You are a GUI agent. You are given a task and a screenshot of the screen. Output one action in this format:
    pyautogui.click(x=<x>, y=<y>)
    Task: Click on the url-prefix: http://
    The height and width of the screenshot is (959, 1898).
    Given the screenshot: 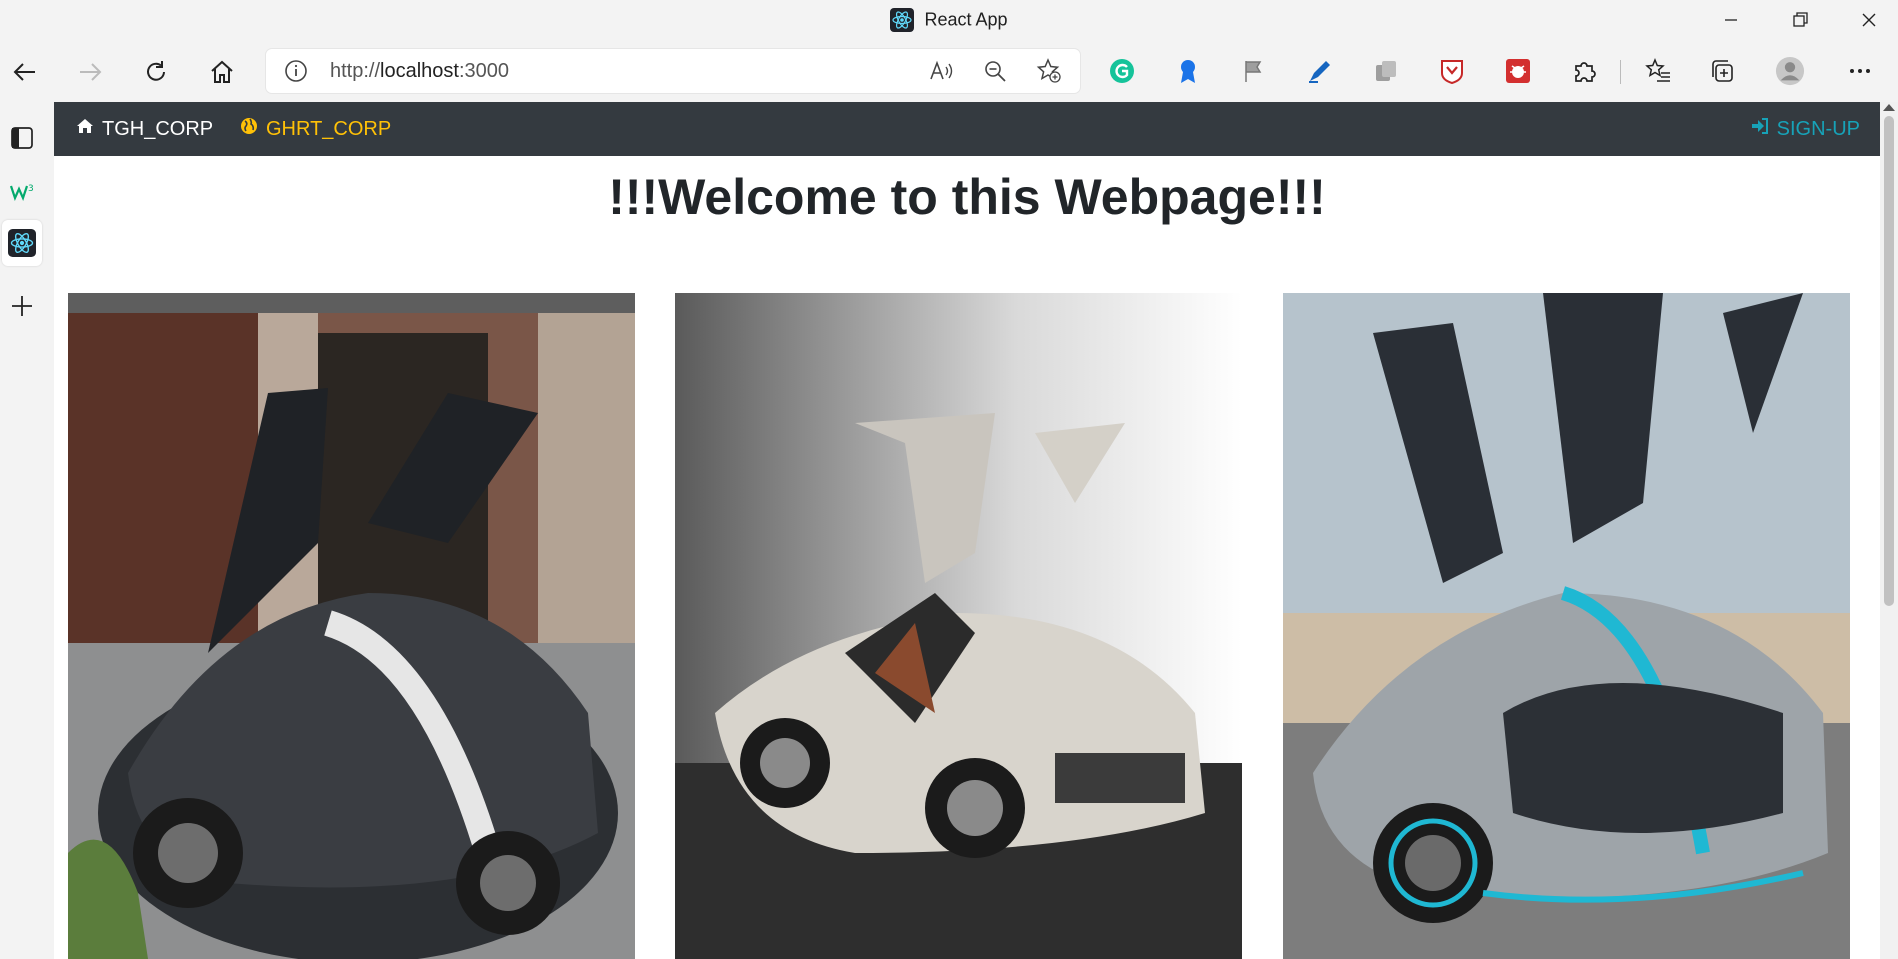 What is the action you would take?
    pyautogui.click(x=355, y=71)
    